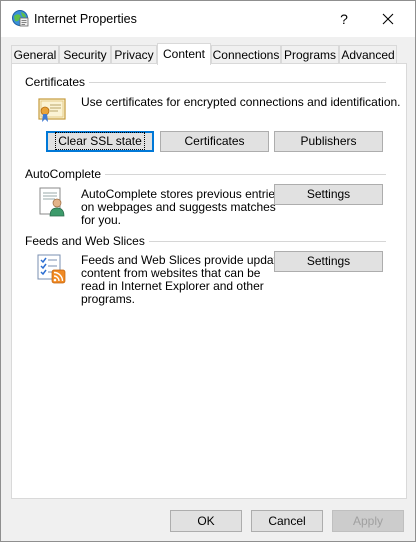 The width and height of the screenshot is (416, 542). What do you see at coordinates (52, 203) in the screenshot?
I see `autocomplete-icon` at bounding box center [52, 203].